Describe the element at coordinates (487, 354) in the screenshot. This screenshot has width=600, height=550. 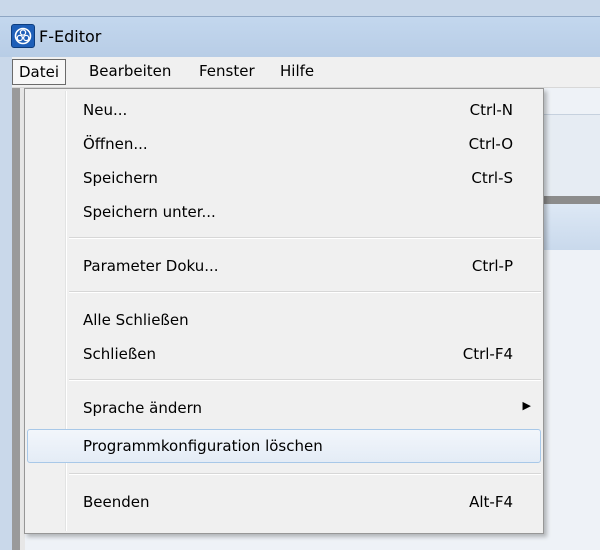
I see `menu-item-shortcut: Ctrl-F4` at that location.